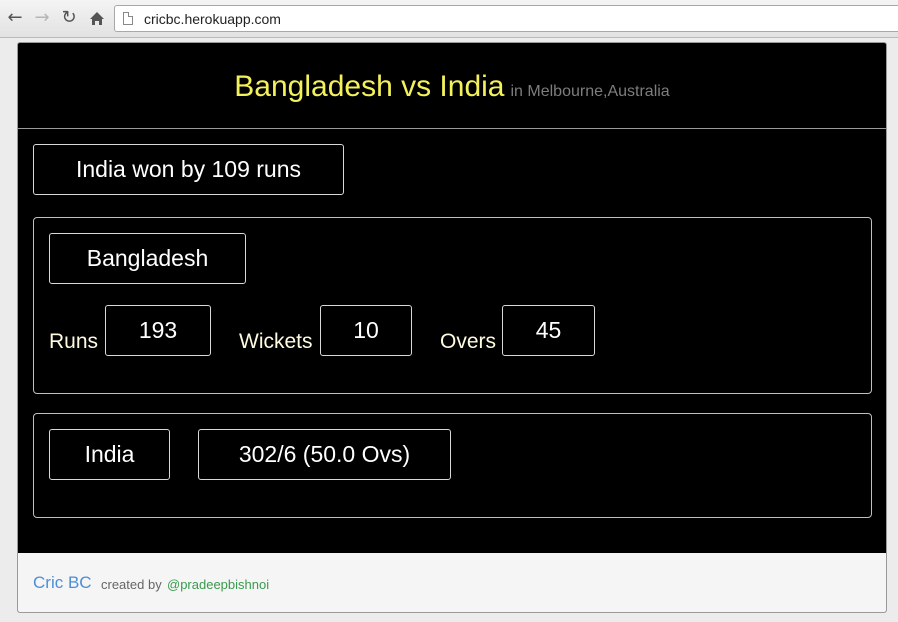 The image size is (898, 622). What do you see at coordinates (506, 18) in the screenshot?
I see `address-bar: cricbc.herokuapp.com` at bounding box center [506, 18].